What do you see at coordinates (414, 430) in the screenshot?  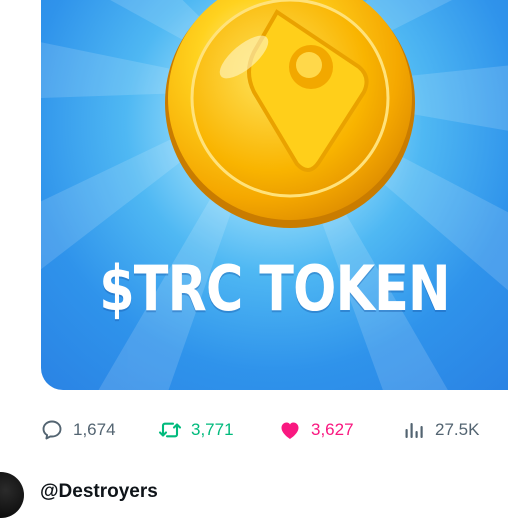 I see `views-icon` at bounding box center [414, 430].